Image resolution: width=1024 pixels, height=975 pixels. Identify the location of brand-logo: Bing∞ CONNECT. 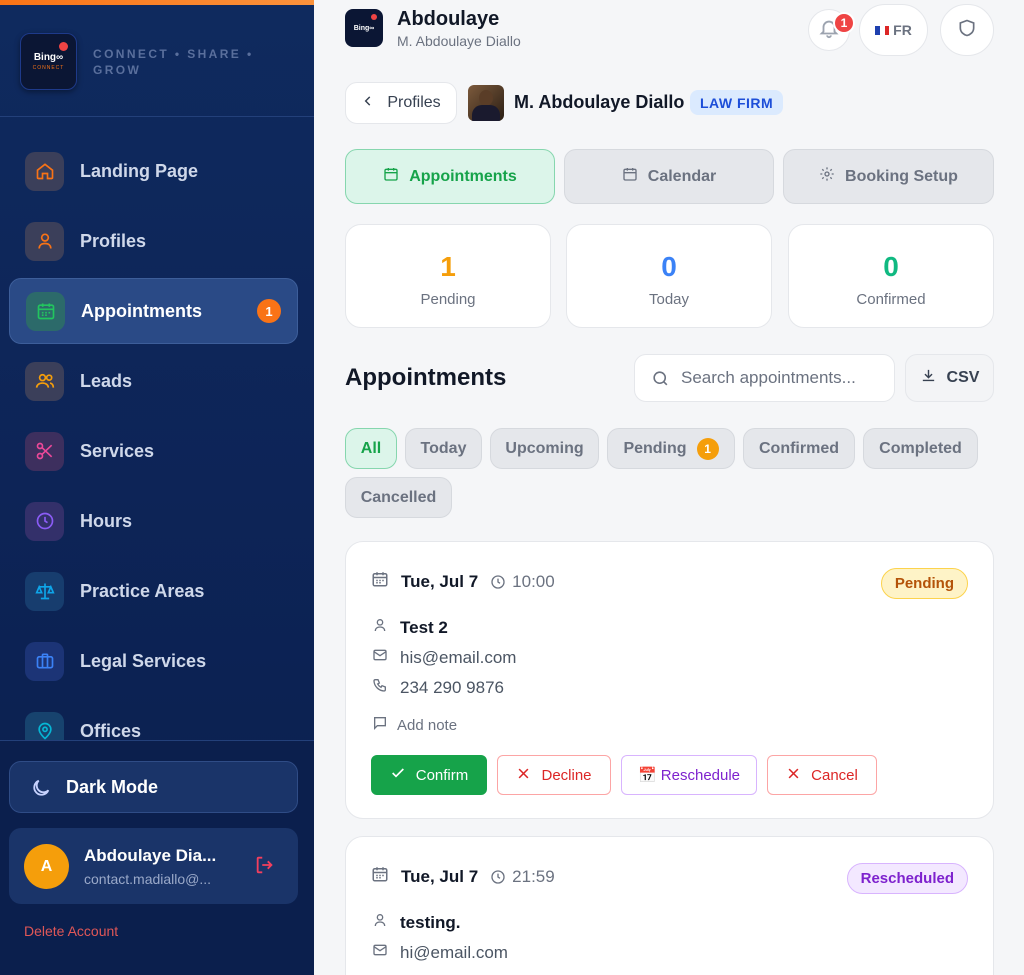
(48, 61).